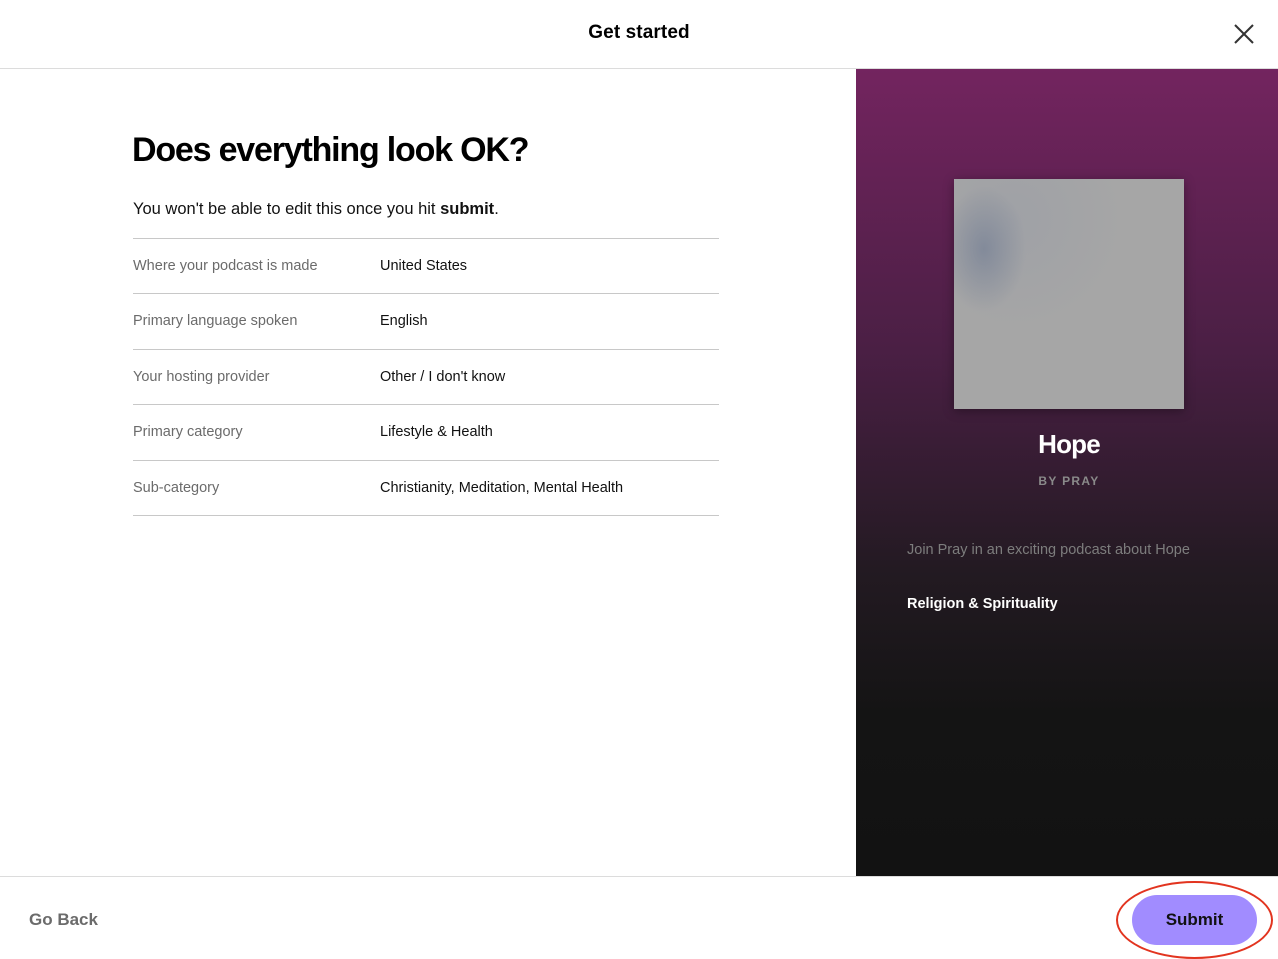  Describe the element at coordinates (502, 487) in the screenshot. I see `row-value: Christianity, Meditation, Mental Health` at that location.